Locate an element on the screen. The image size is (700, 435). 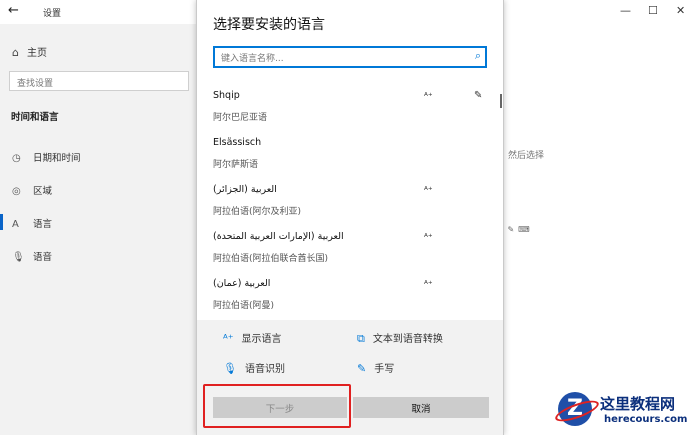
legend-speech-recognition: 🎙 语音识别 is located at coordinates (254, 367).